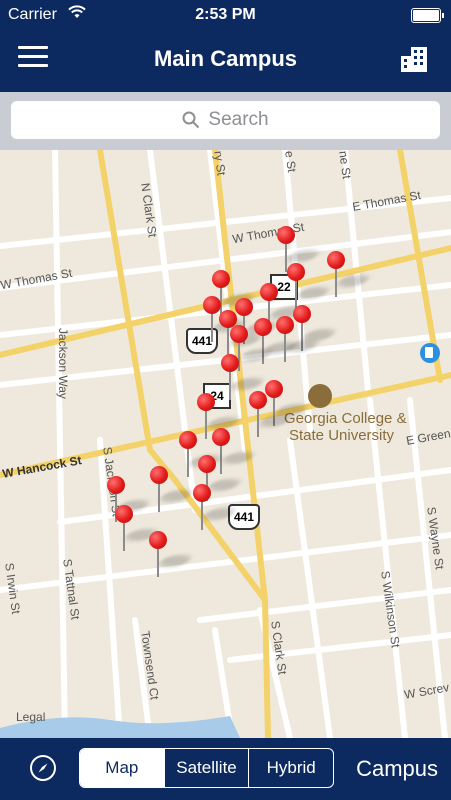  Describe the element at coordinates (225, 58) in the screenshot. I see `page-title: Main Campus` at that location.